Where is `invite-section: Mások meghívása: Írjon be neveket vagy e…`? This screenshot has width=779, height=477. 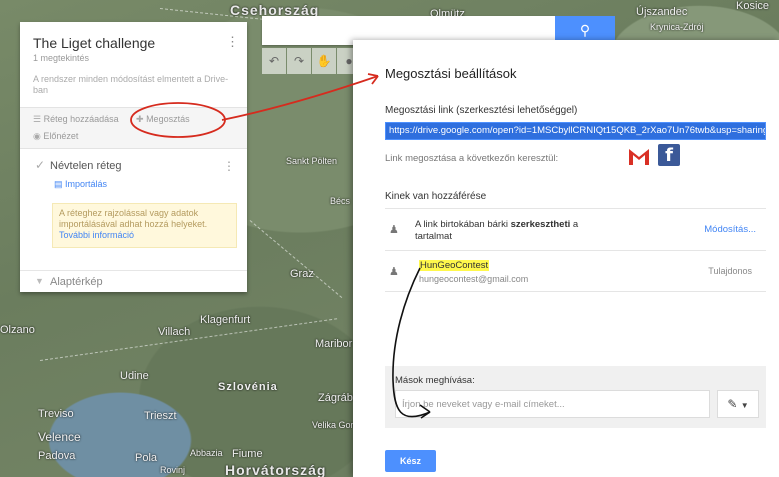 invite-section: Mások meghívása: Írjon be neveket vagy e… is located at coordinates (575, 397).